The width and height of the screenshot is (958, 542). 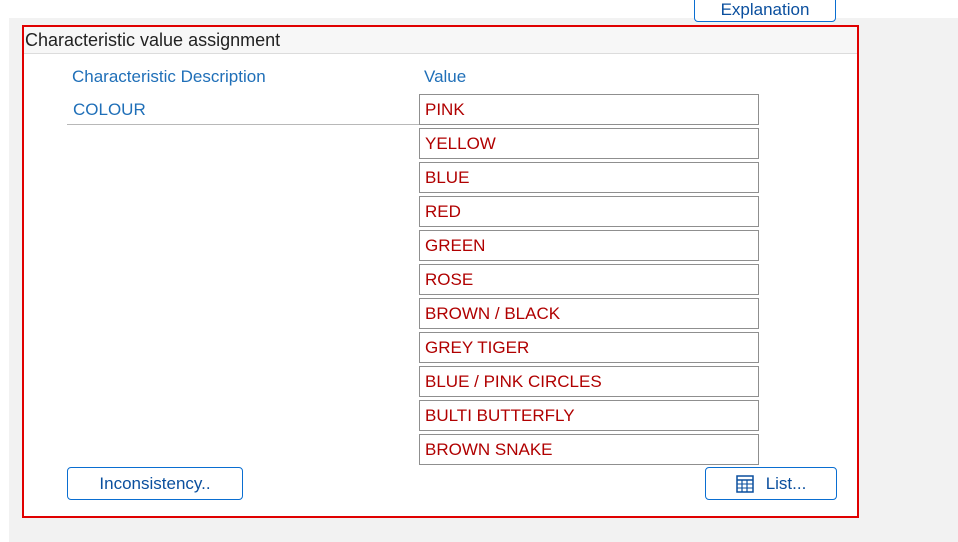 What do you see at coordinates (589, 211) in the screenshot?
I see `value-field: RED` at bounding box center [589, 211].